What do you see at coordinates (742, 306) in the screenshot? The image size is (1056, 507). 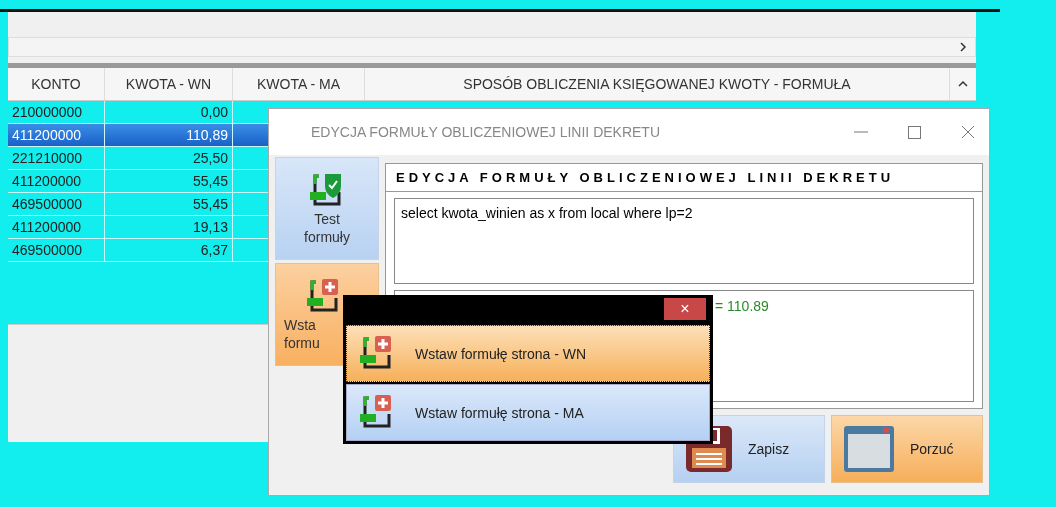 I see `result-text: = 110.89` at bounding box center [742, 306].